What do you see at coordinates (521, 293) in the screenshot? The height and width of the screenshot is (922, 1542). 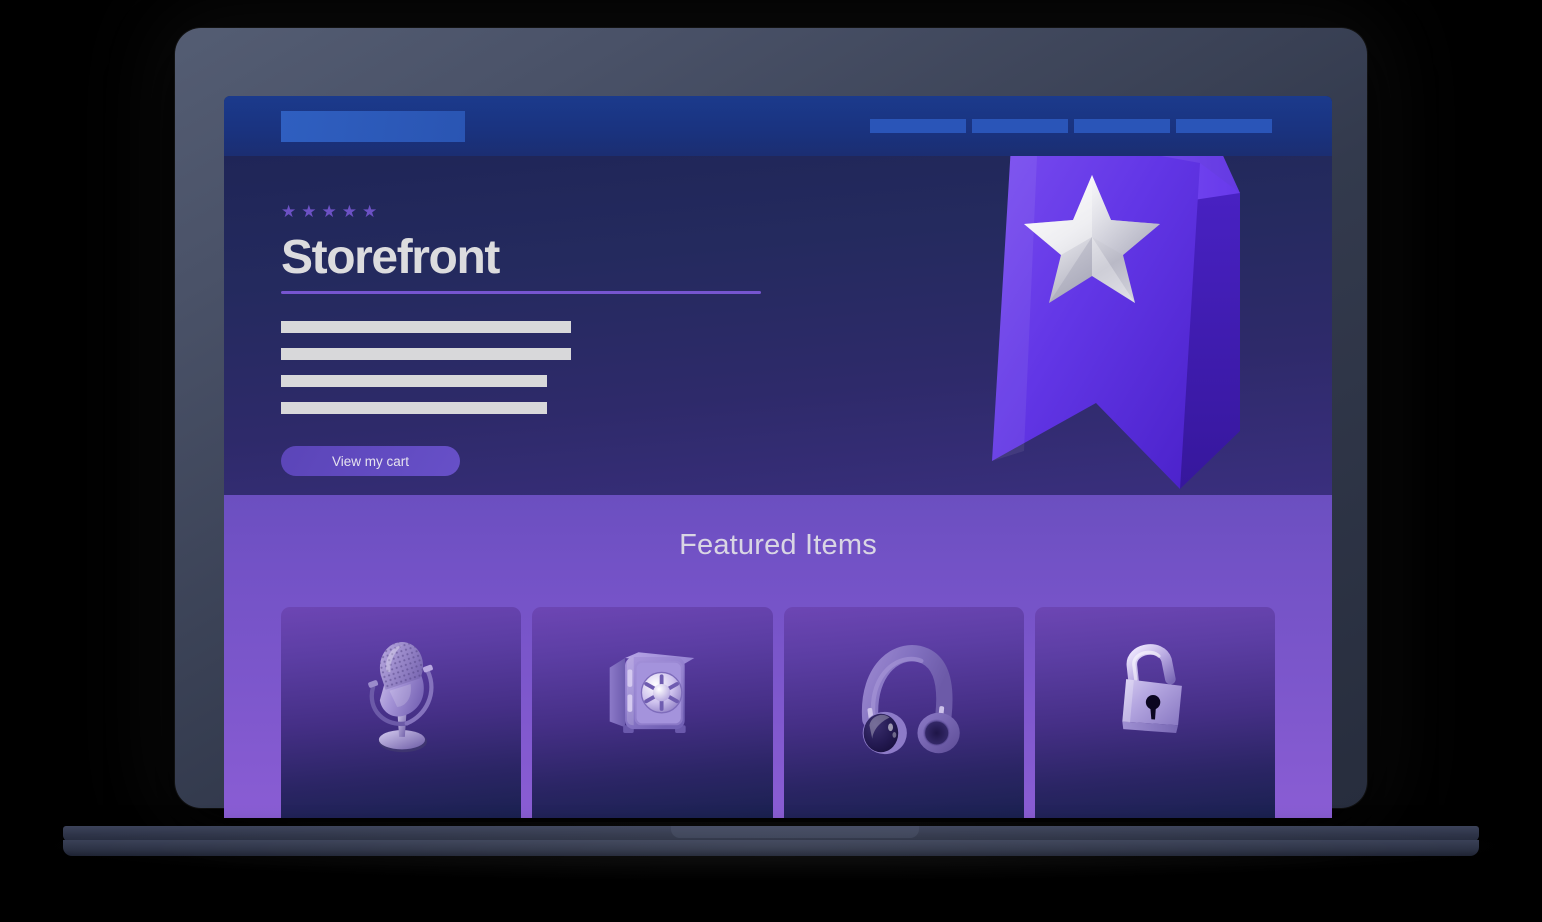 I see `title-underline` at bounding box center [521, 293].